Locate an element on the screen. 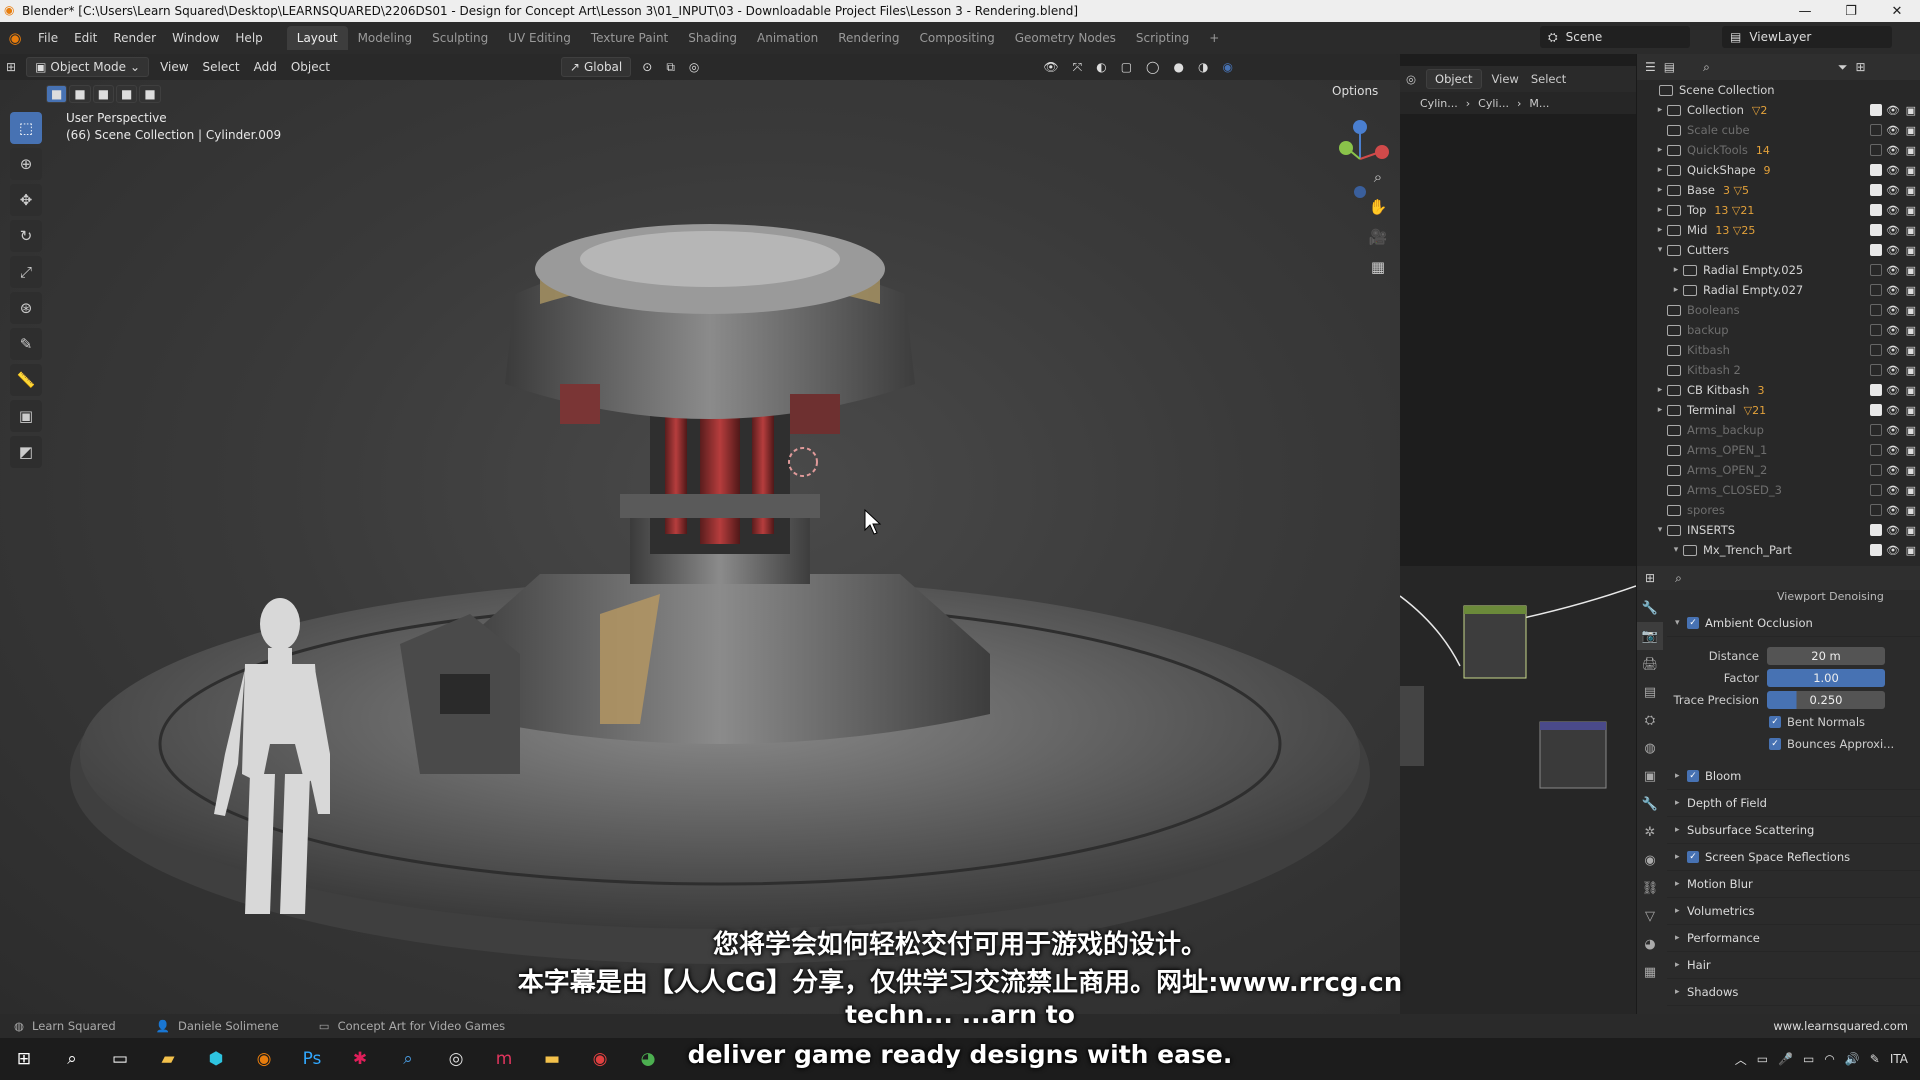  tab-layout: Layout is located at coordinates (317, 38).